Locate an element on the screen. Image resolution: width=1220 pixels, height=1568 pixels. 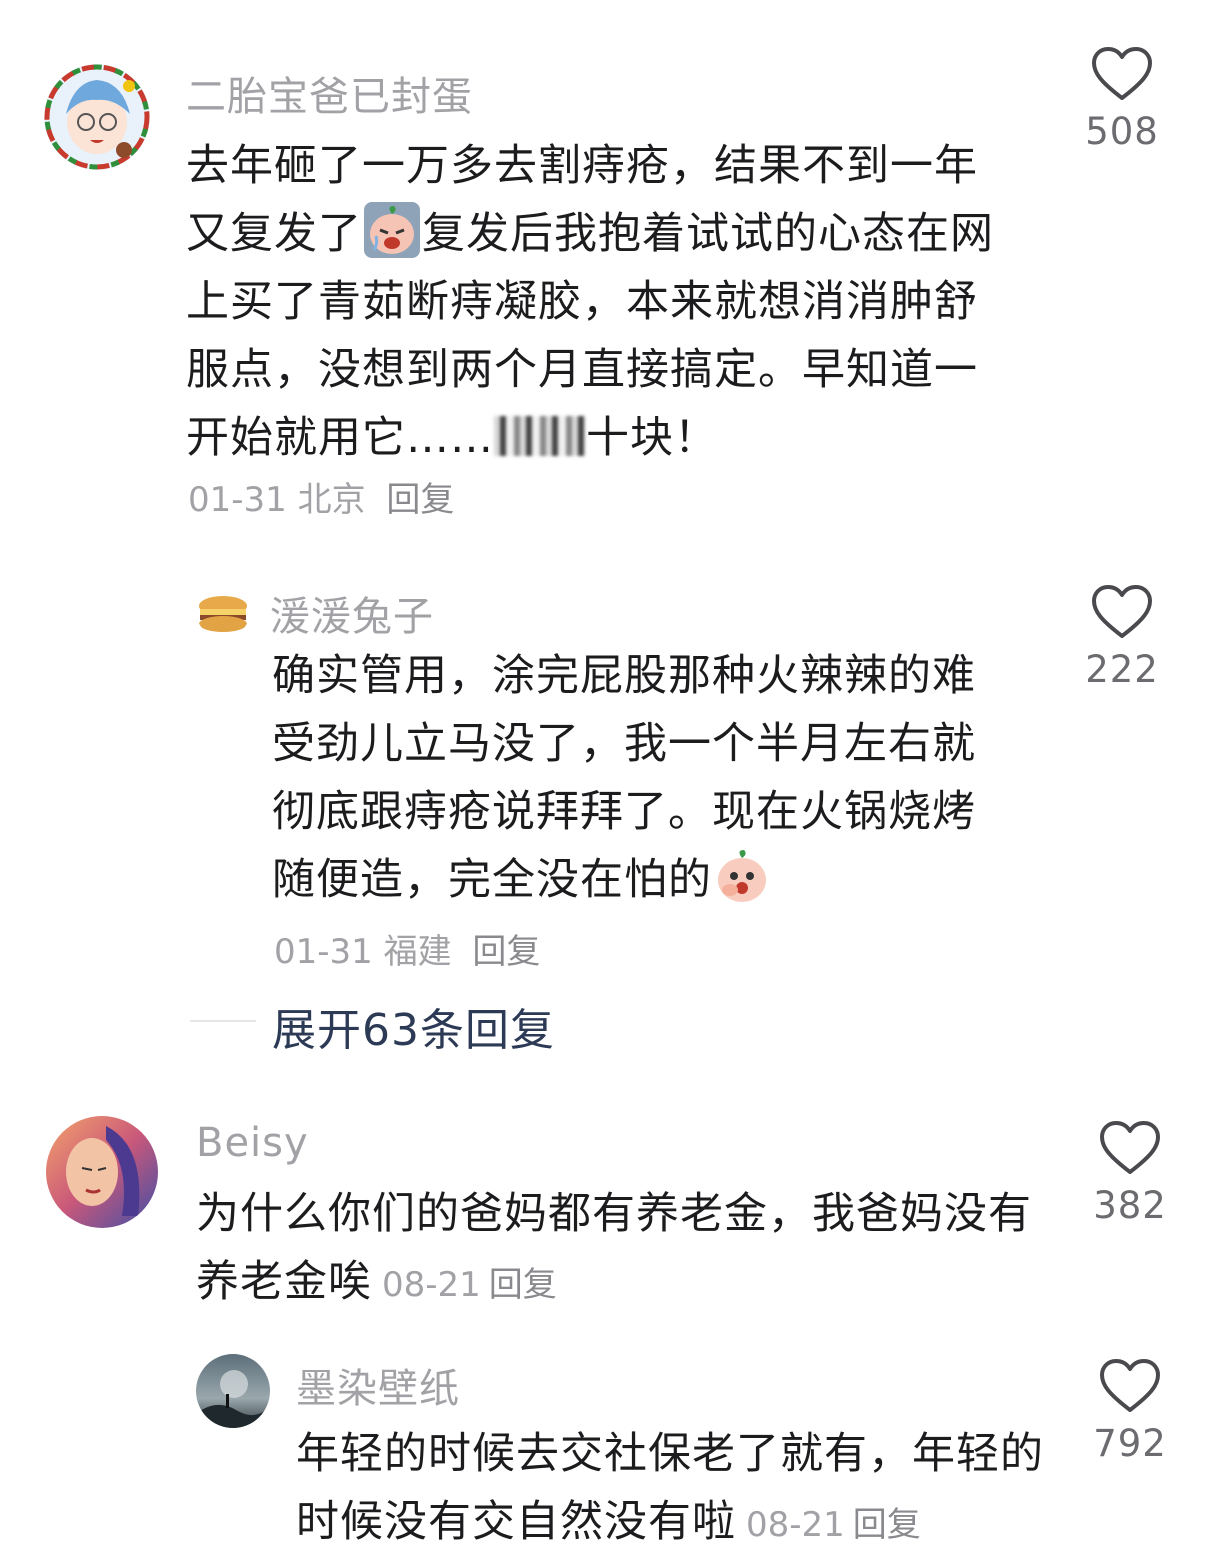
comment-text: 为什么你们的爸妈都有养老金，我爸妈没有养老金唉 08-21 回复 is located at coordinates (626, 1249).